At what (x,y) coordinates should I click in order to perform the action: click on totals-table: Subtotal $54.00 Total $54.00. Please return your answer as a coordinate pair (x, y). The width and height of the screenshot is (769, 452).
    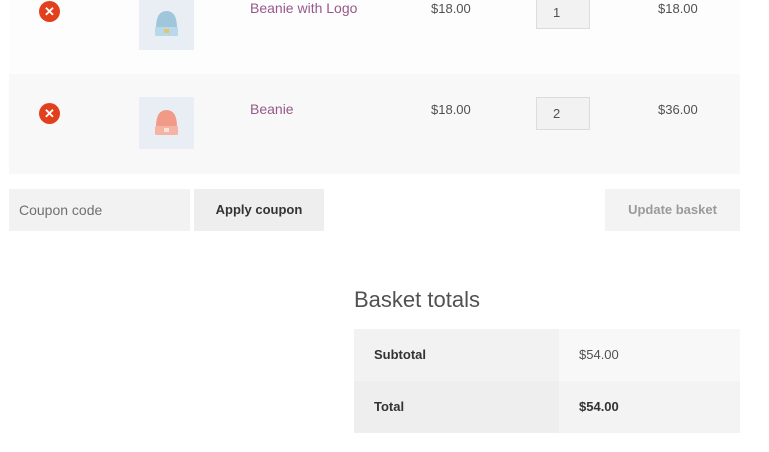
    Looking at the image, I should click on (547, 381).